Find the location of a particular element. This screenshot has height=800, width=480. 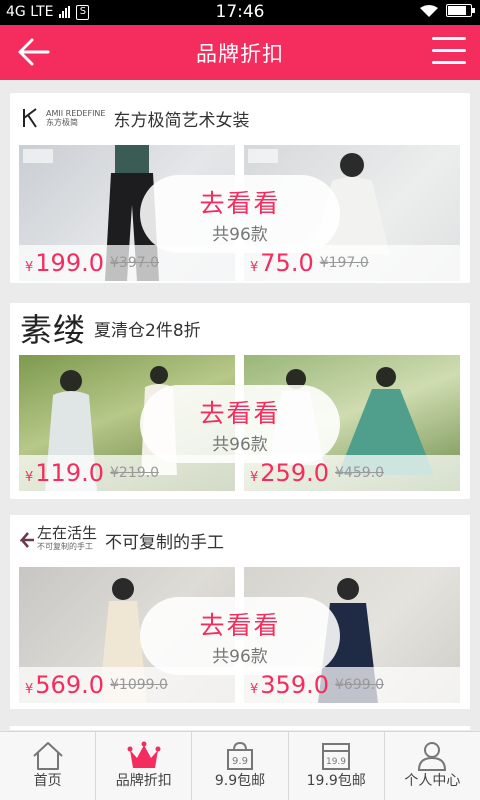

status-bar: 4G LTE S 17:46 is located at coordinates (240, 12).